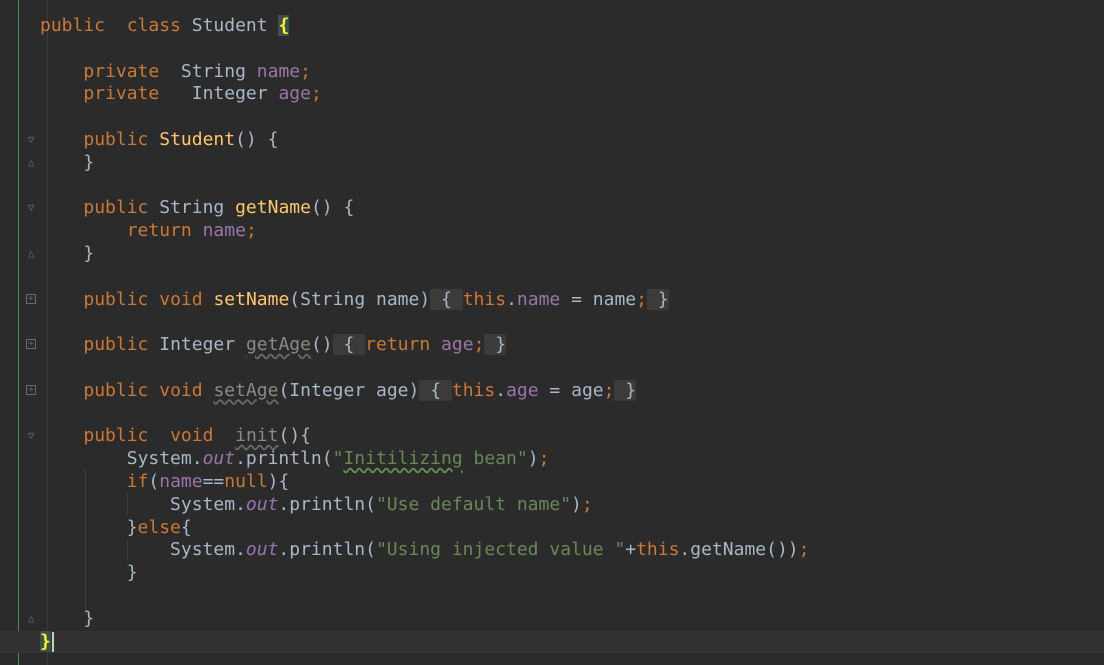  I want to click on code-line: public Integer getAge() { return age; }, so click(572, 345).